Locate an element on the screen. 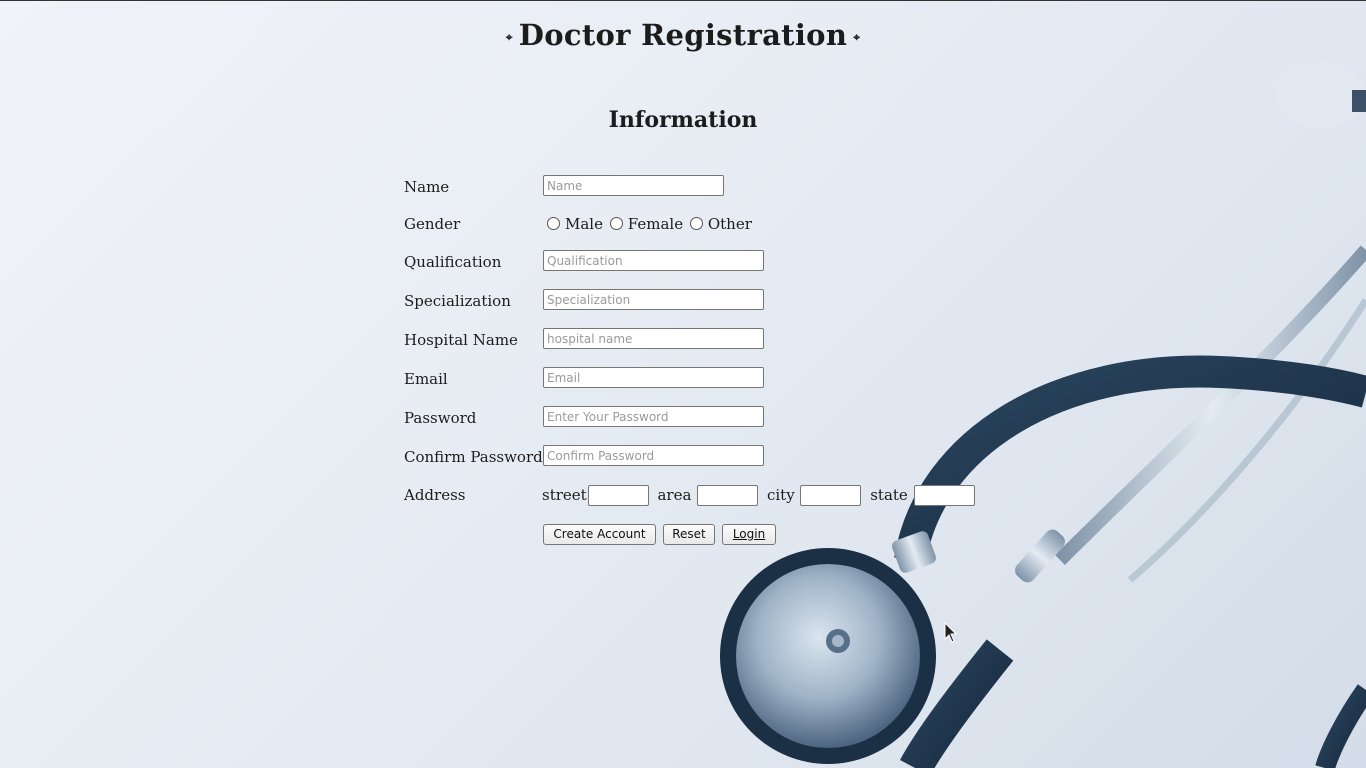  confirm-password-row: Confirm Password is located at coordinates (754, 457).